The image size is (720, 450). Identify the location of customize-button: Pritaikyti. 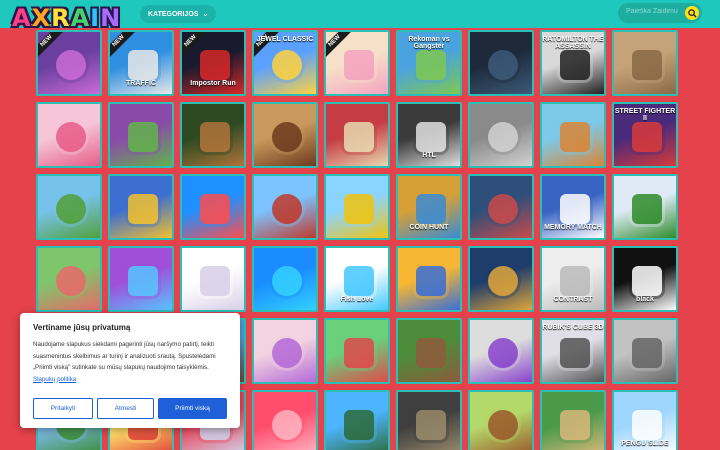
(63, 408).